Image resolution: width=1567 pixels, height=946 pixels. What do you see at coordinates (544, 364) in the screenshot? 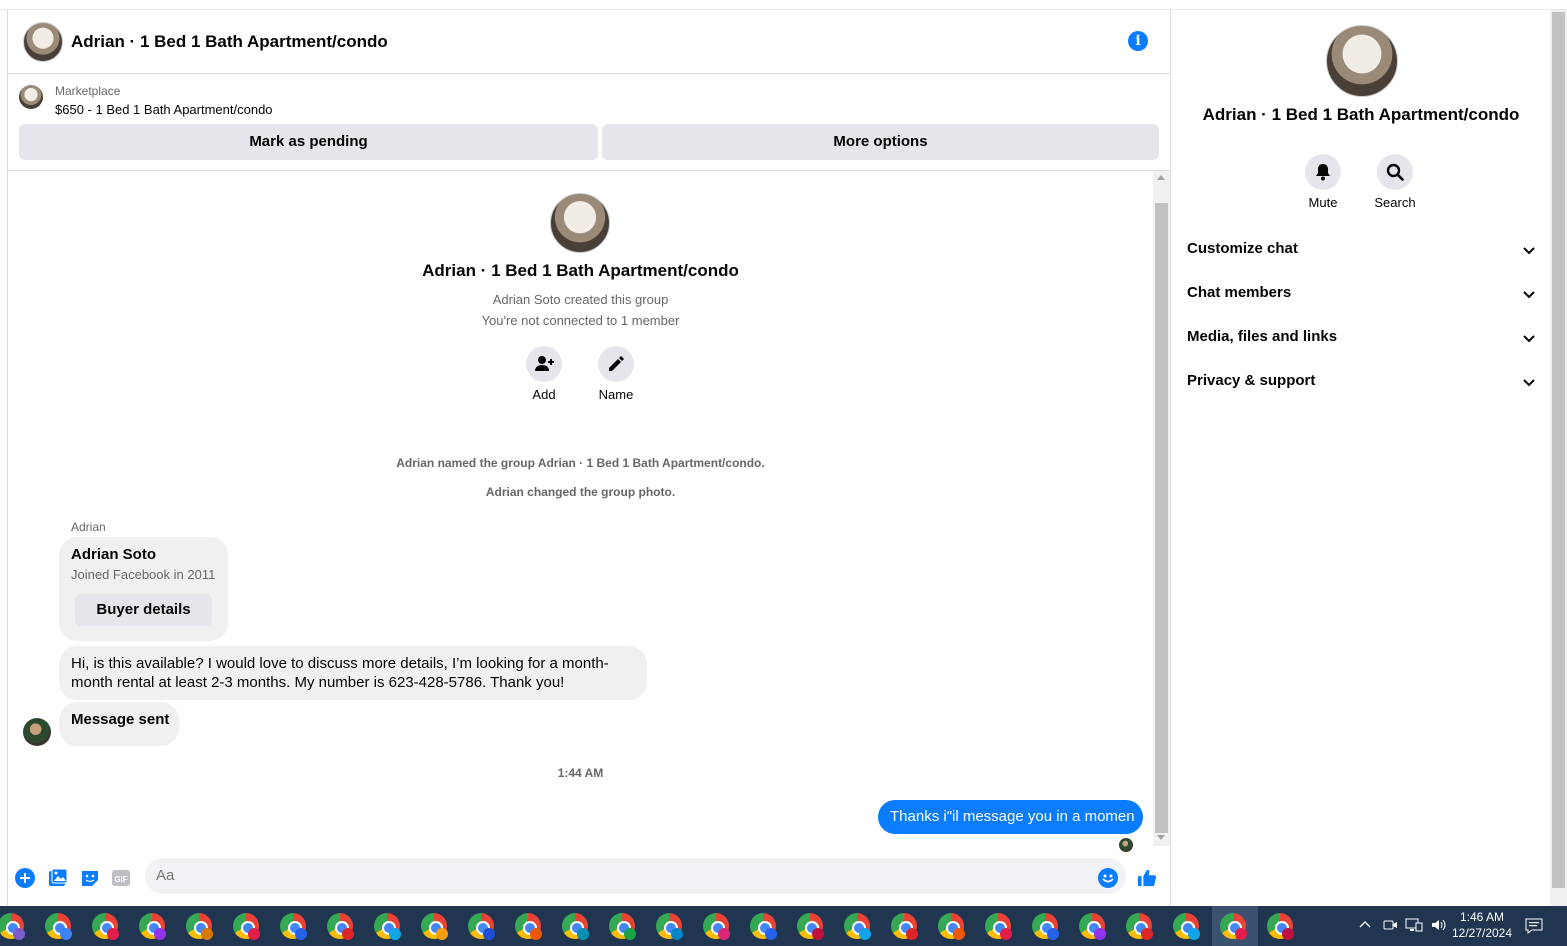
I see `add-member-button` at bounding box center [544, 364].